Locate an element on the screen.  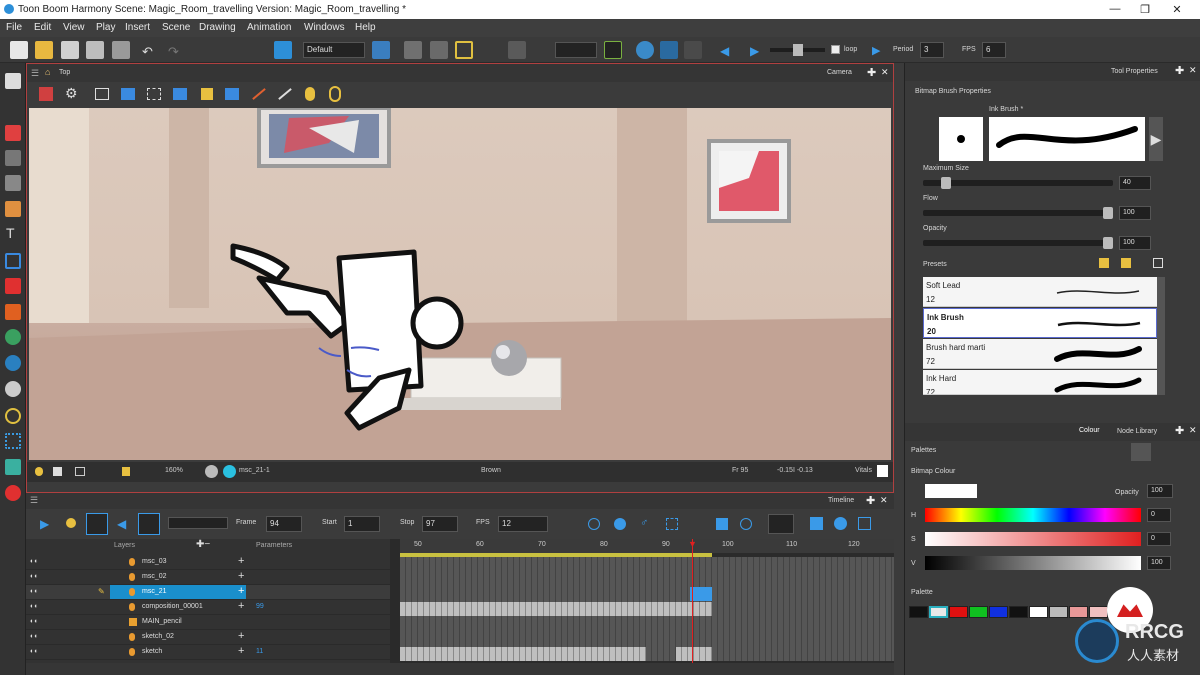
line-style-select is located at coordinates (781, 524).